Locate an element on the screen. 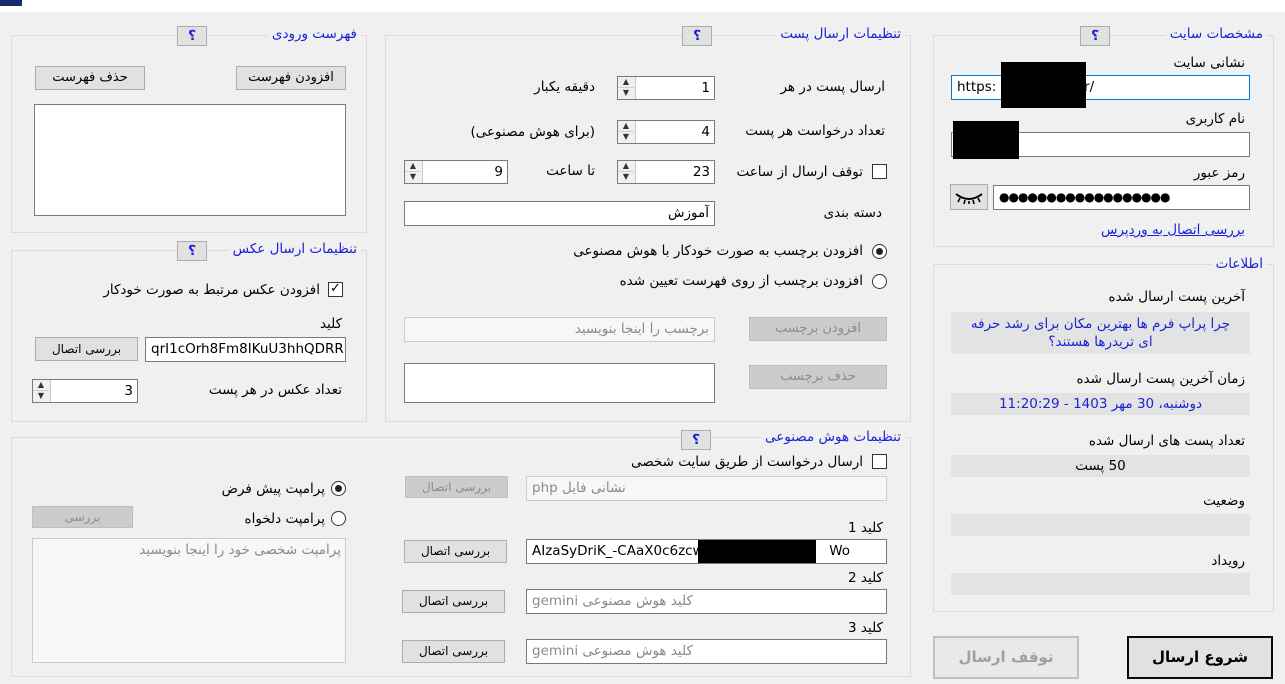  image-count-spinner: ▲ ▼ 3 is located at coordinates (85, 391).